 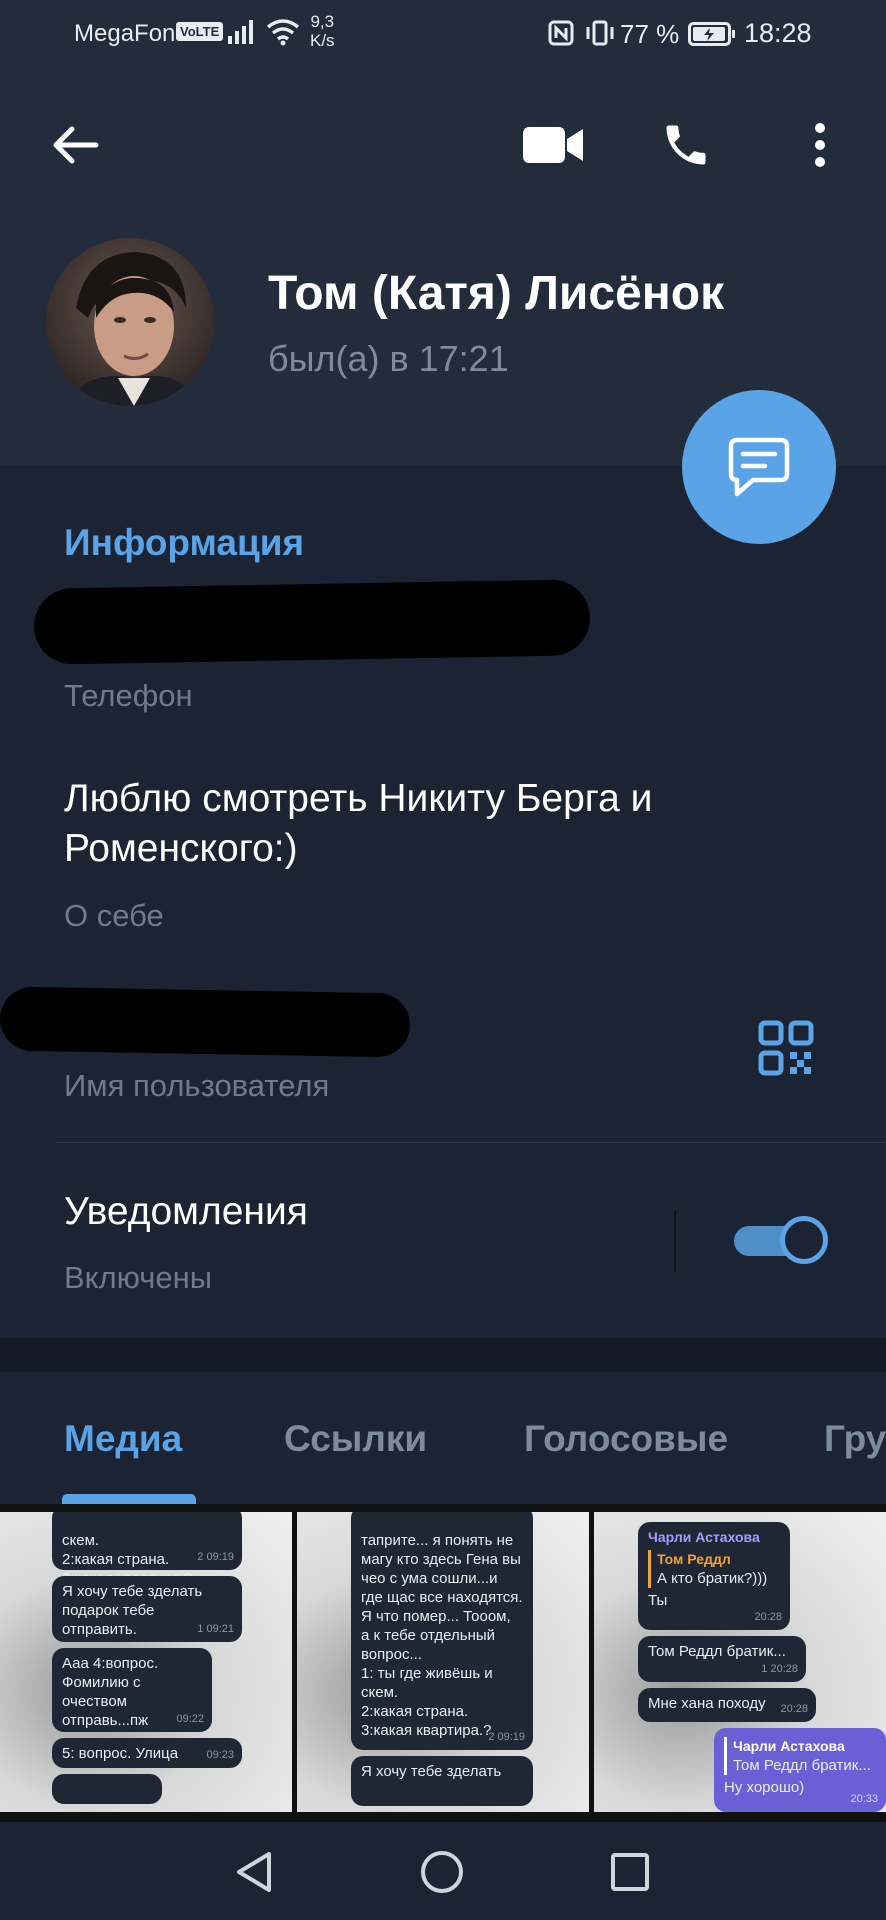 I want to click on bubble-text: Мне хана походу, so click(x=707, y=1703).